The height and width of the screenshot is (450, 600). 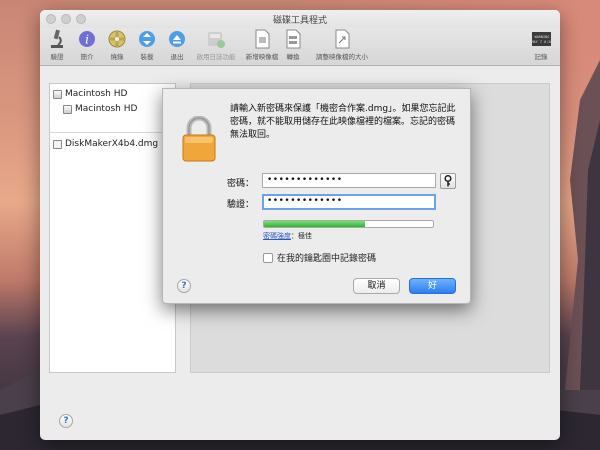 I want to click on svg-text: MAY 7 0:36, so click(x=541, y=42).